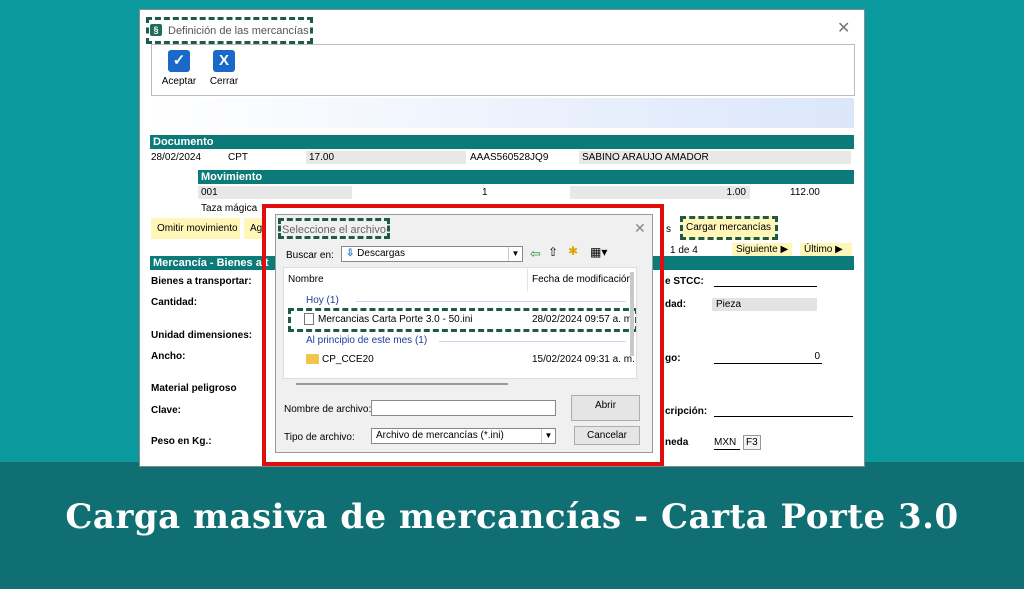 The height and width of the screenshot is (589, 1024). What do you see at coordinates (843, 29) in the screenshot?
I see `close-icon: ✕` at bounding box center [843, 29].